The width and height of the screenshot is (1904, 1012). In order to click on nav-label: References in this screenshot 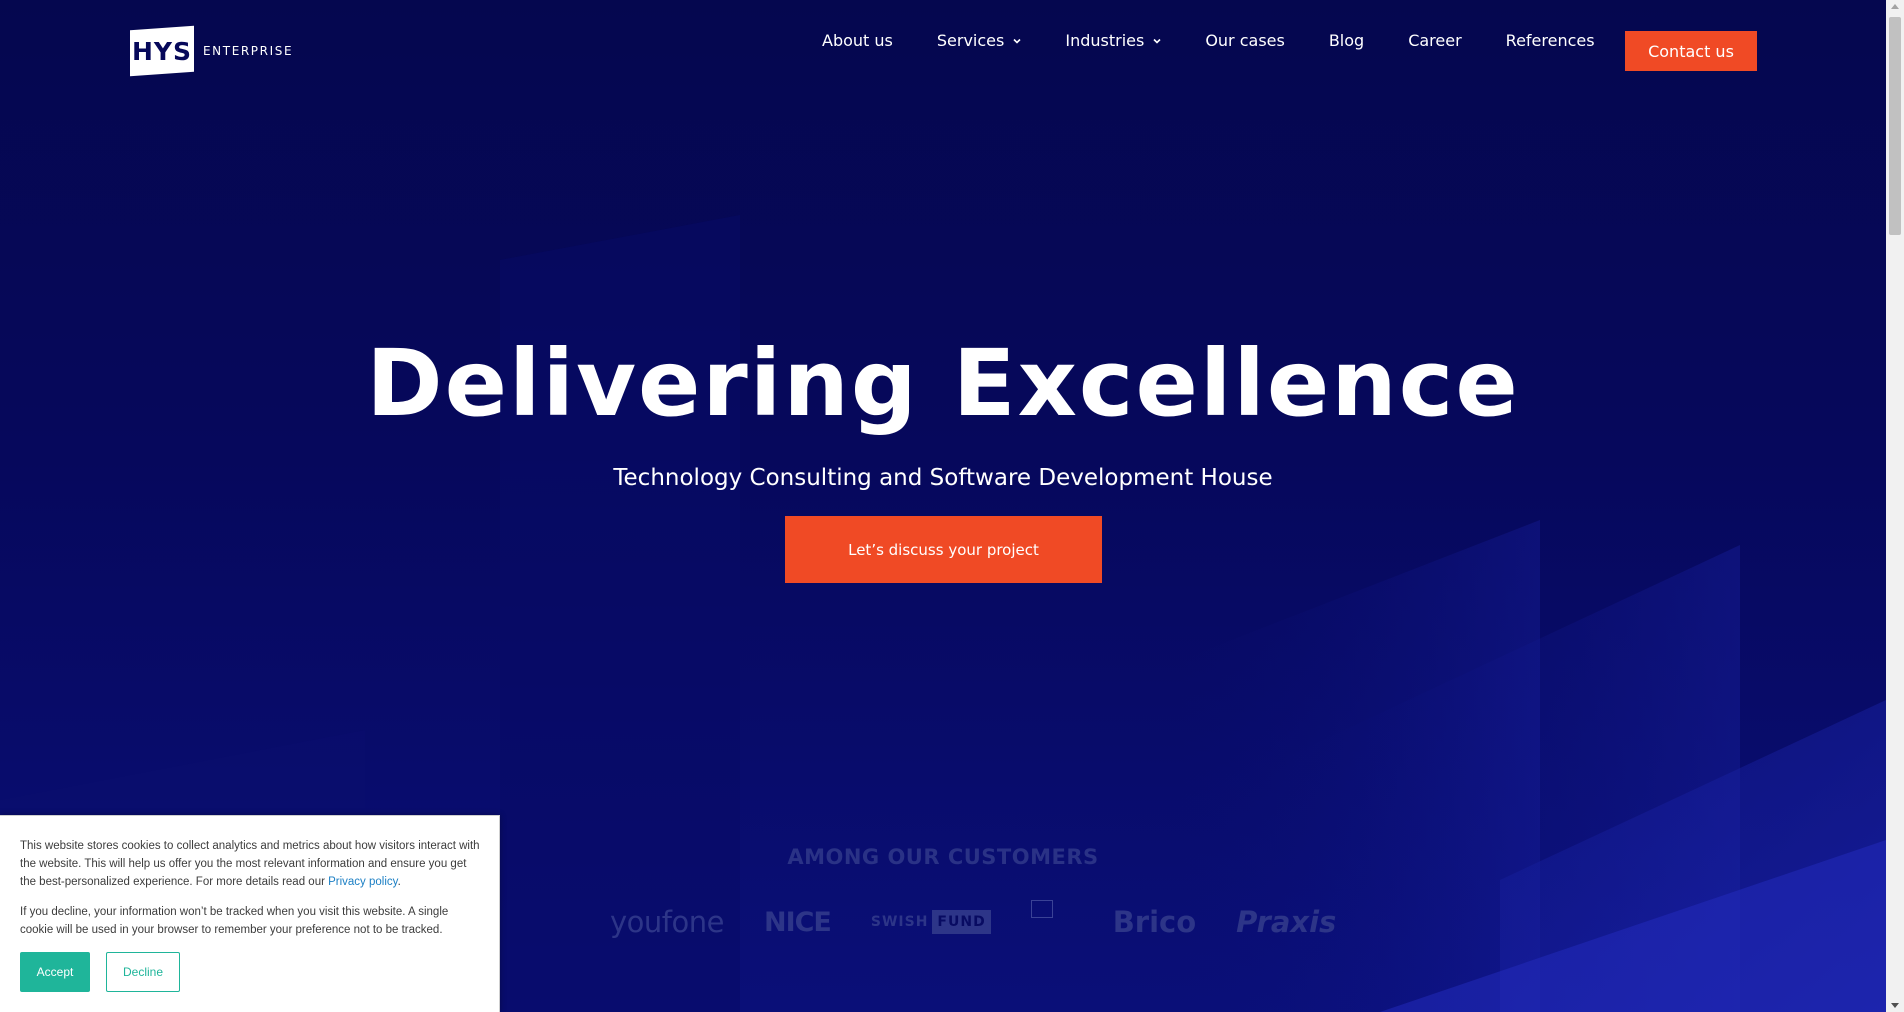, I will do `click(1550, 40)`.